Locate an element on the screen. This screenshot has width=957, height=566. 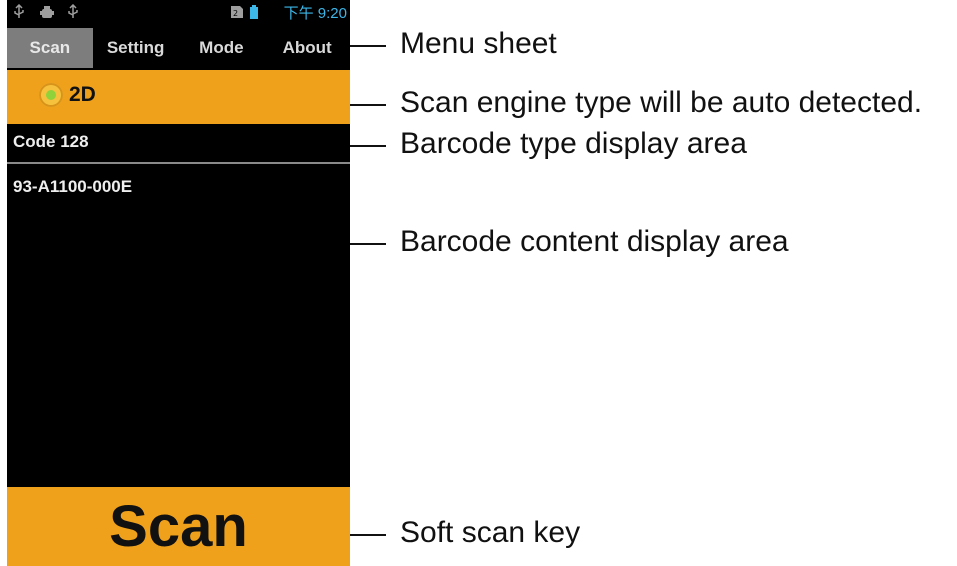
status-bar: 2 下午 9:20 is located at coordinates (178, 14).